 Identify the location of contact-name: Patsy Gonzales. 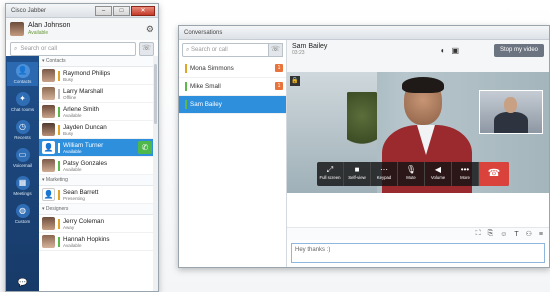
(85, 163).